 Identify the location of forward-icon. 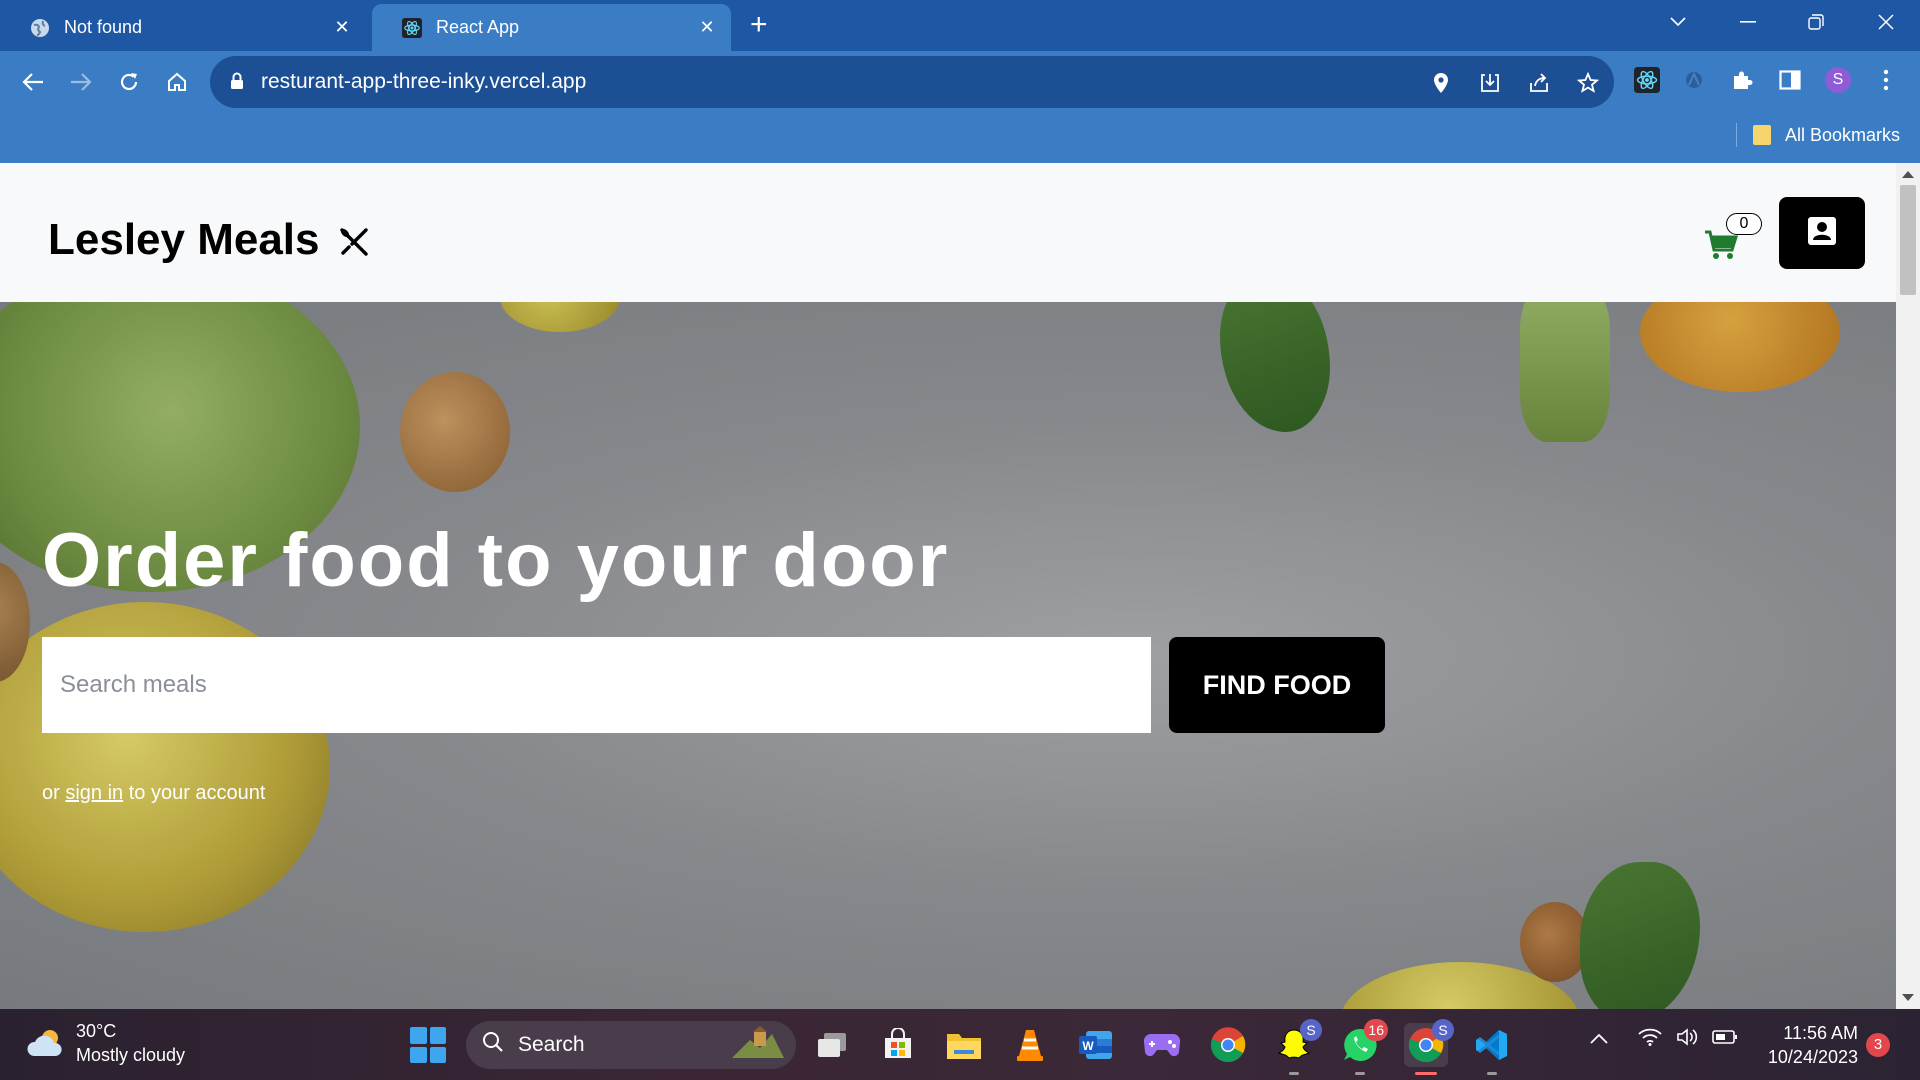
(81, 82).